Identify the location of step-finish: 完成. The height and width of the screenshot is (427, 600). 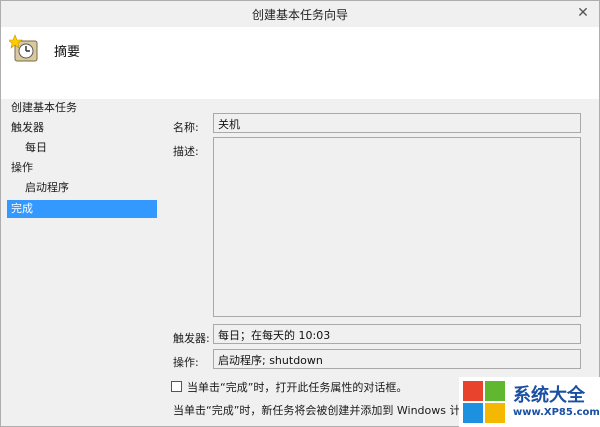
(82, 209).